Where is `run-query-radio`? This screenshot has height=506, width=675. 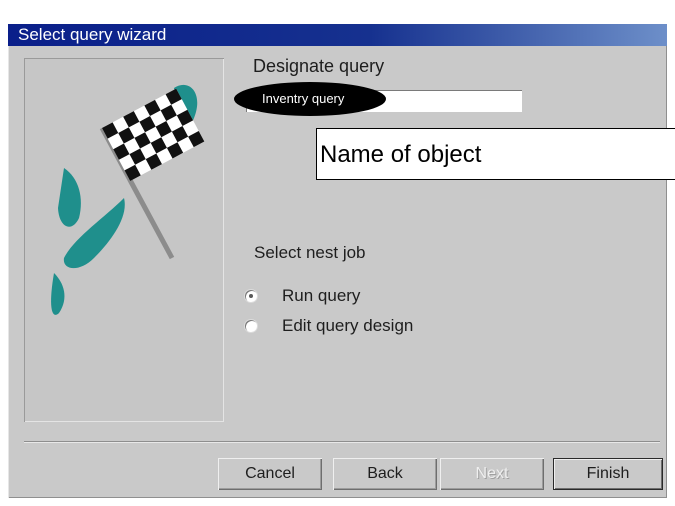
run-query-radio is located at coordinates (251, 296).